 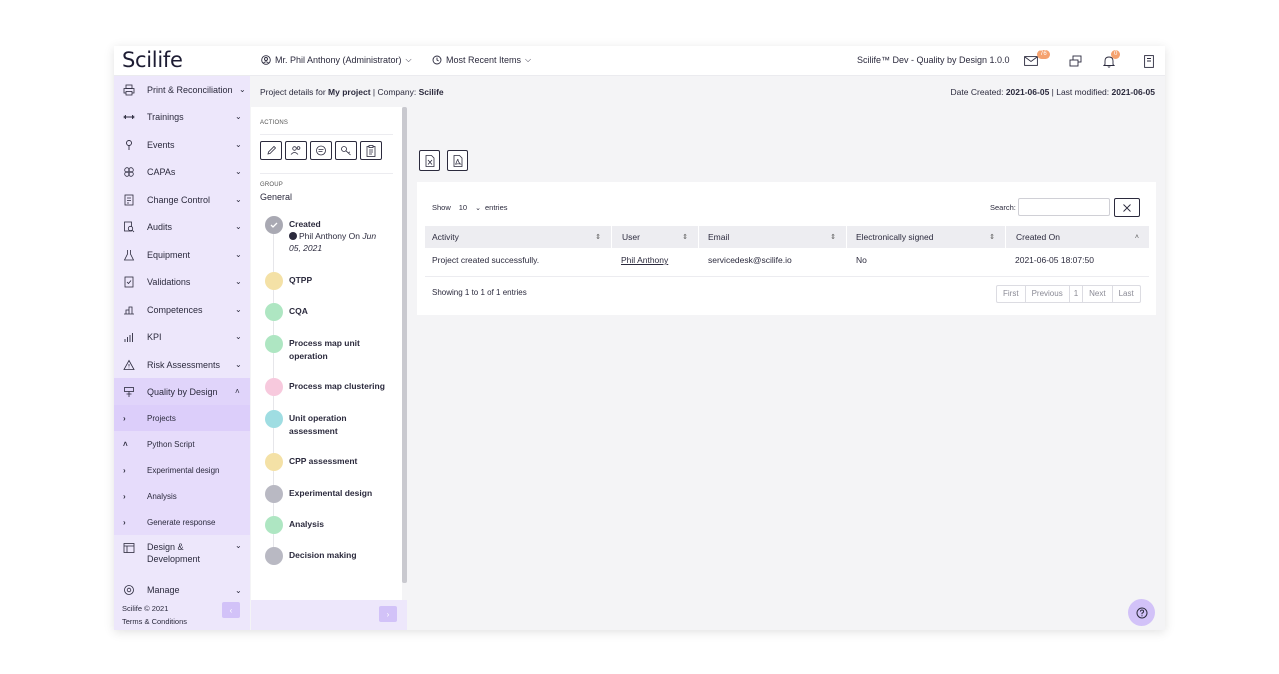 What do you see at coordinates (1133, 92) in the screenshot?
I see `modified-date: 2021-06-05` at bounding box center [1133, 92].